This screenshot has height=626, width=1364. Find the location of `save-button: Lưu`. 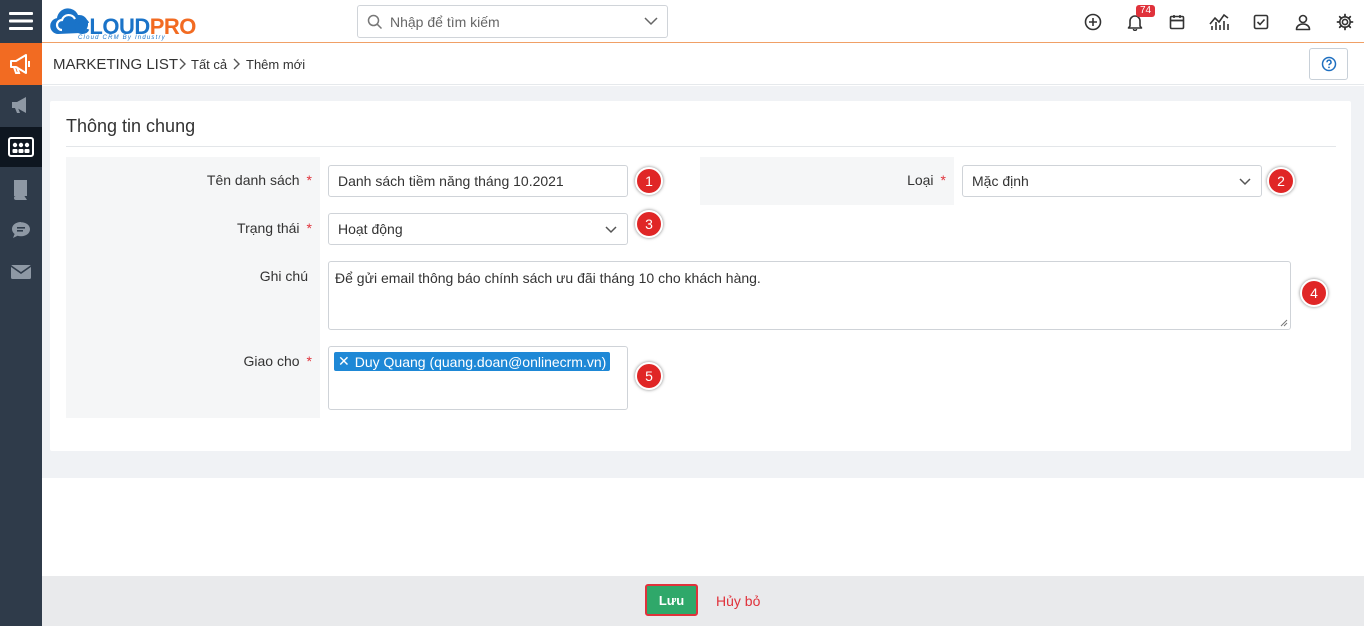

save-button: Lưu is located at coordinates (671, 600).